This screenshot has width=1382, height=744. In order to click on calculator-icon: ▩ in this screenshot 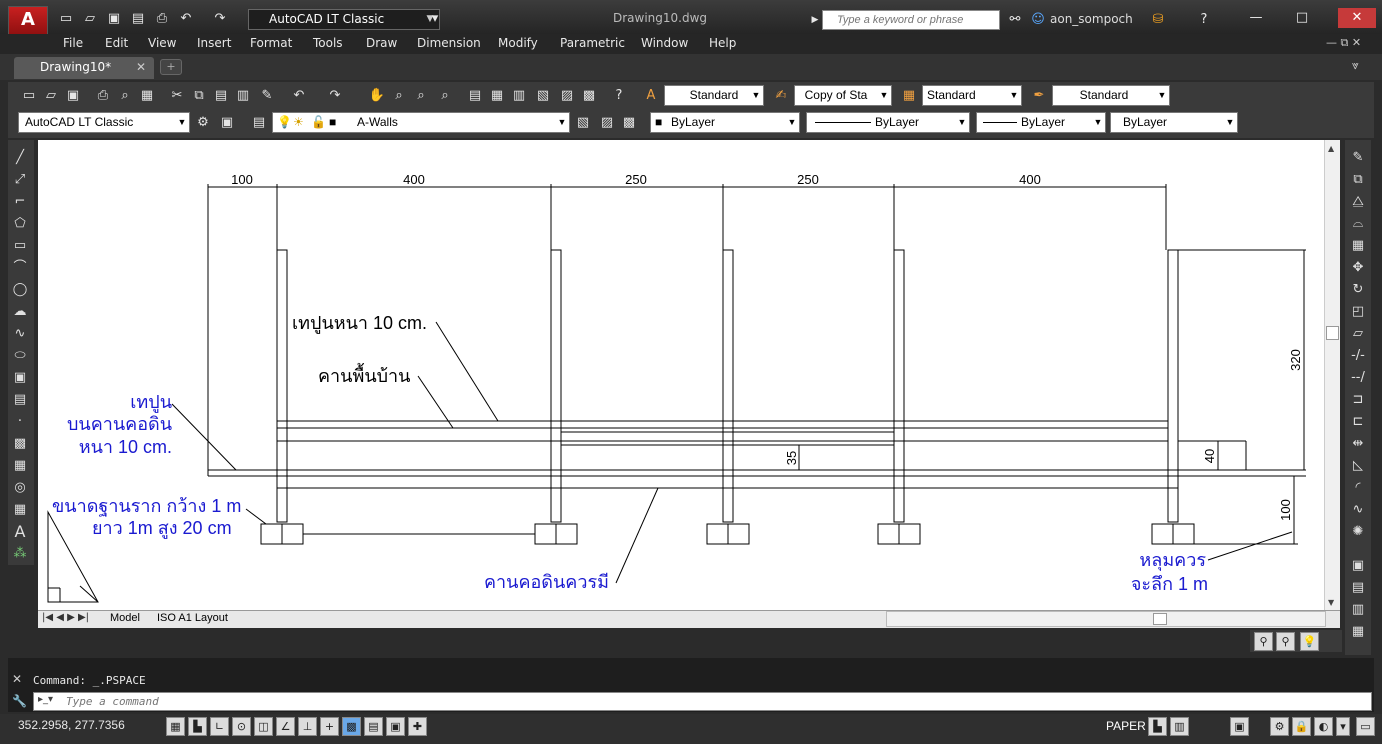, I will do `click(589, 96)`.